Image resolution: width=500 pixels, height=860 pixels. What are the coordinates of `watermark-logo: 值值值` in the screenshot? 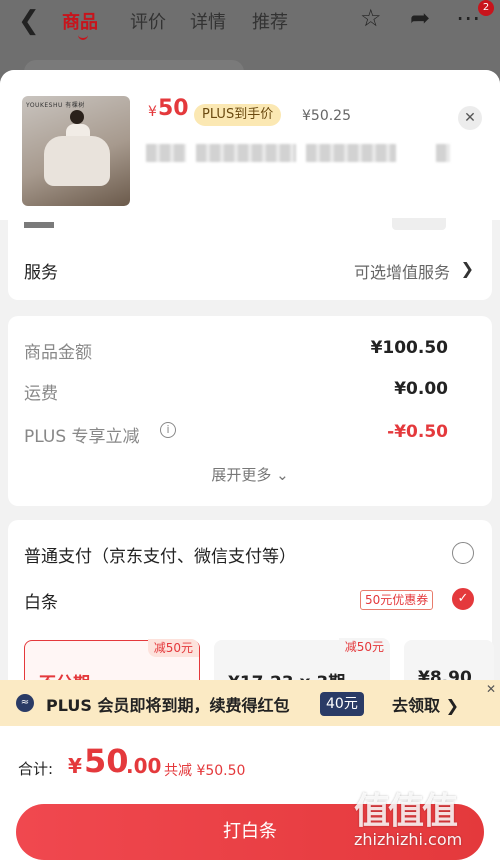 It's located at (406, 811).